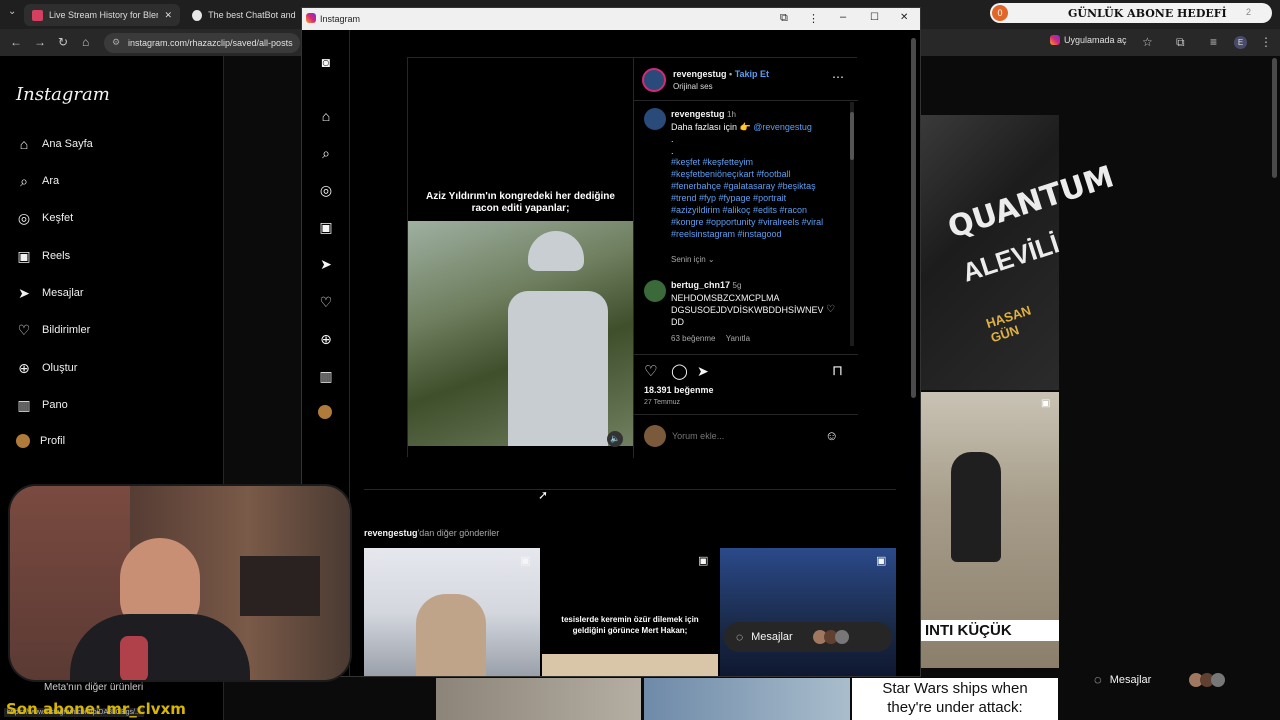 Image resolution: width=1280 pixels, height=720 pixels. Describe the element at coordinates (44, 218) in the screenshot. I see `sidebar-item-explore: ◎ Keşfet` at that location.